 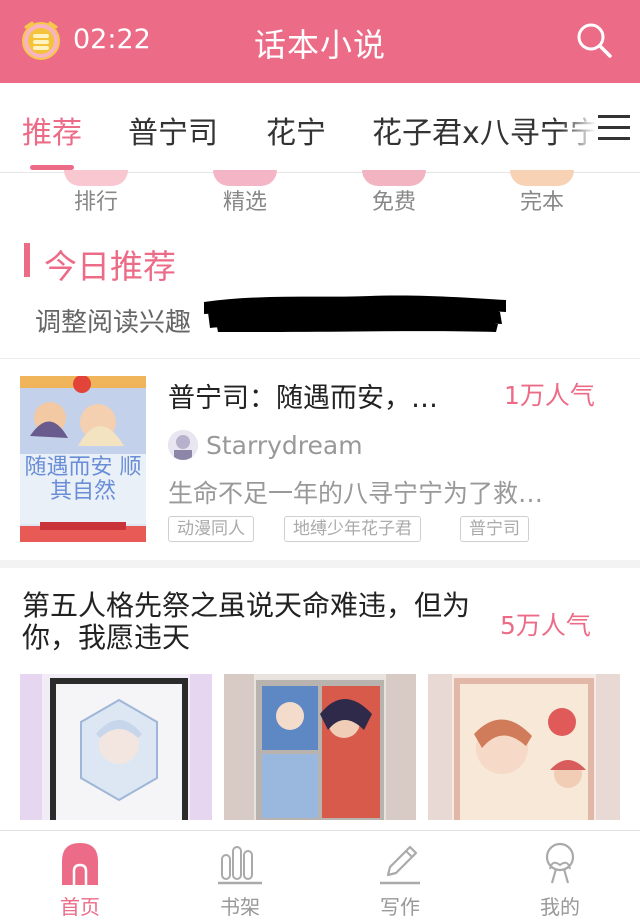 I want to click on nav-label: 写作, so click(x=400, y=907).